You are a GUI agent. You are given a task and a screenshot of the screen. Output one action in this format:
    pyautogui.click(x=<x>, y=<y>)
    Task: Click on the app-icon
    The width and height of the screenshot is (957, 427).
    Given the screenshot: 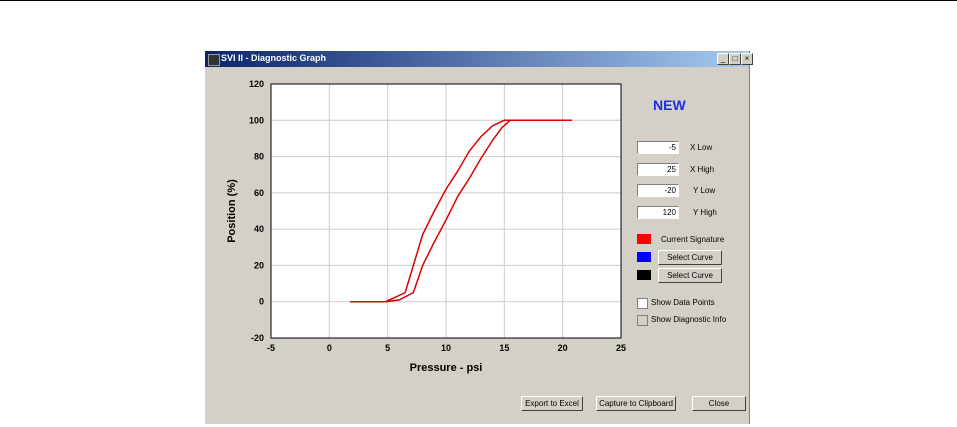 What is the action you would take?
    pyautogui.click(x=214, y=60)
    